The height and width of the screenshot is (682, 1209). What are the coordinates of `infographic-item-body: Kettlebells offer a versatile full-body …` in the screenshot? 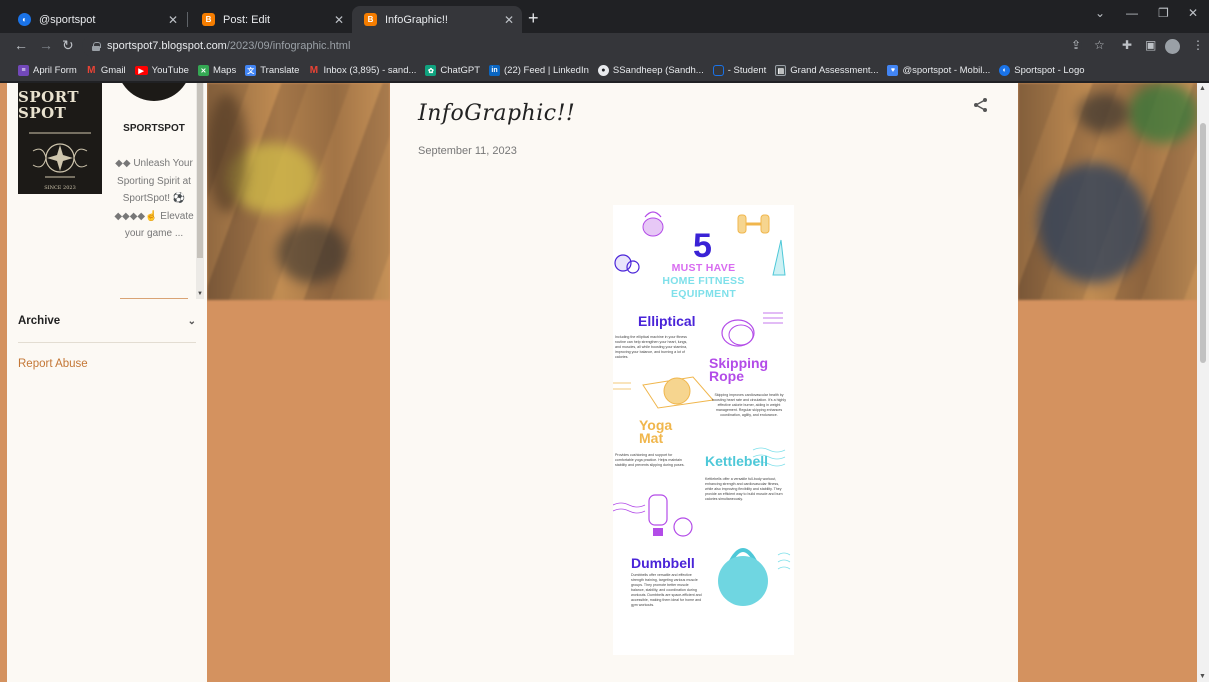 It's located at (744, 489).